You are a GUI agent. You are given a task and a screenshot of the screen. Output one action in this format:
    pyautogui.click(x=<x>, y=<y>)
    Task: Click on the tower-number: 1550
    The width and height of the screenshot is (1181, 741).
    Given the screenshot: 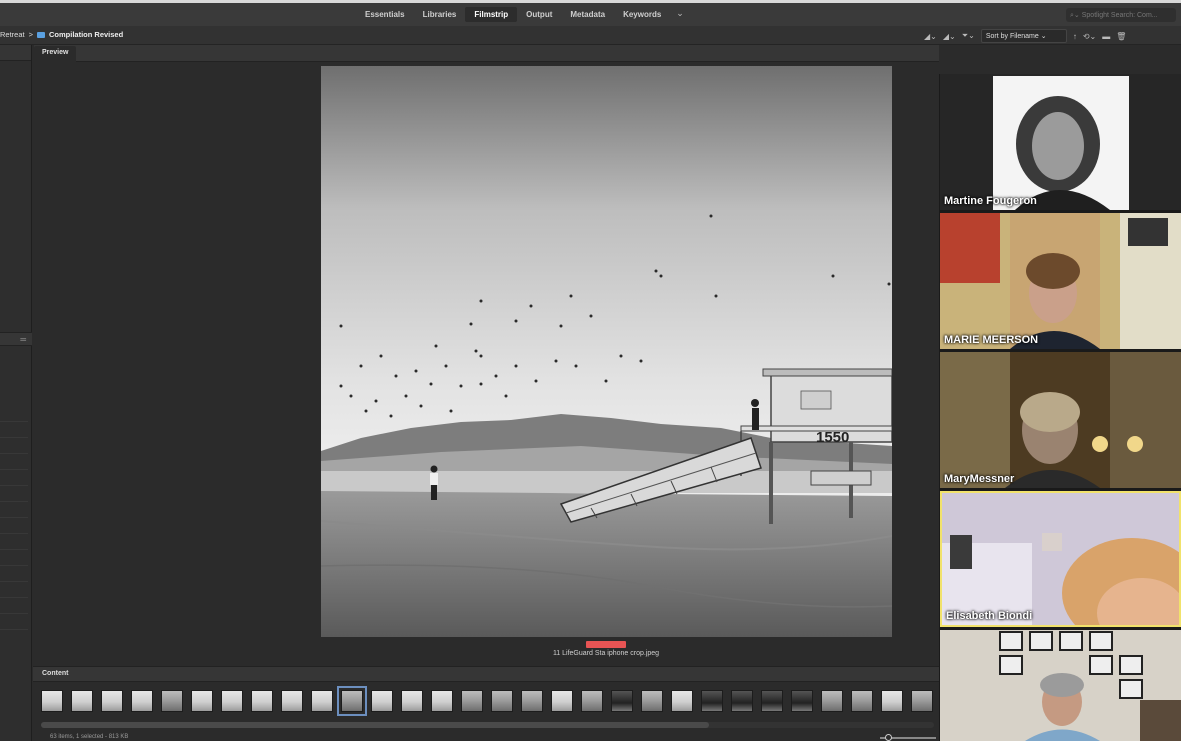 What is the action you would take?
    pyautogui.click(x=832, y=437)
    